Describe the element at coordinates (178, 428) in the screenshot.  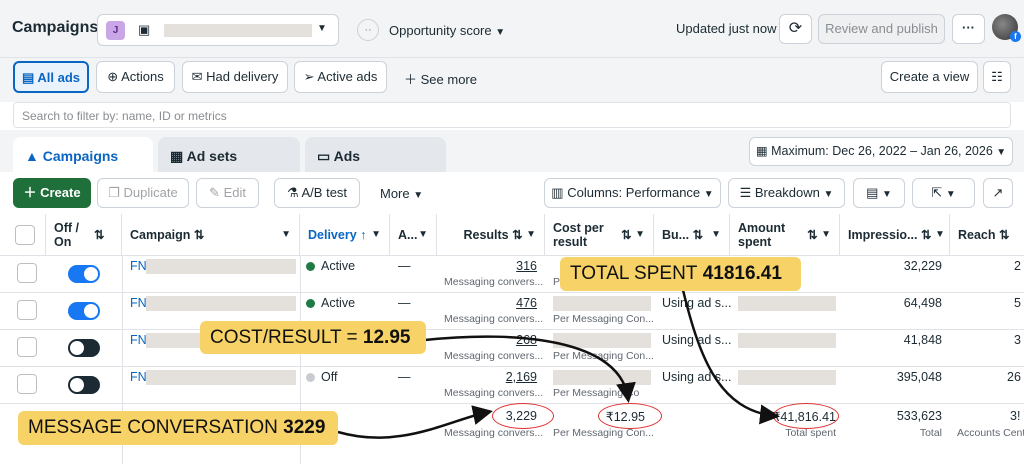
I see `message-conversation-callout: MESSAGE CONVERSATION 3229` at that location.